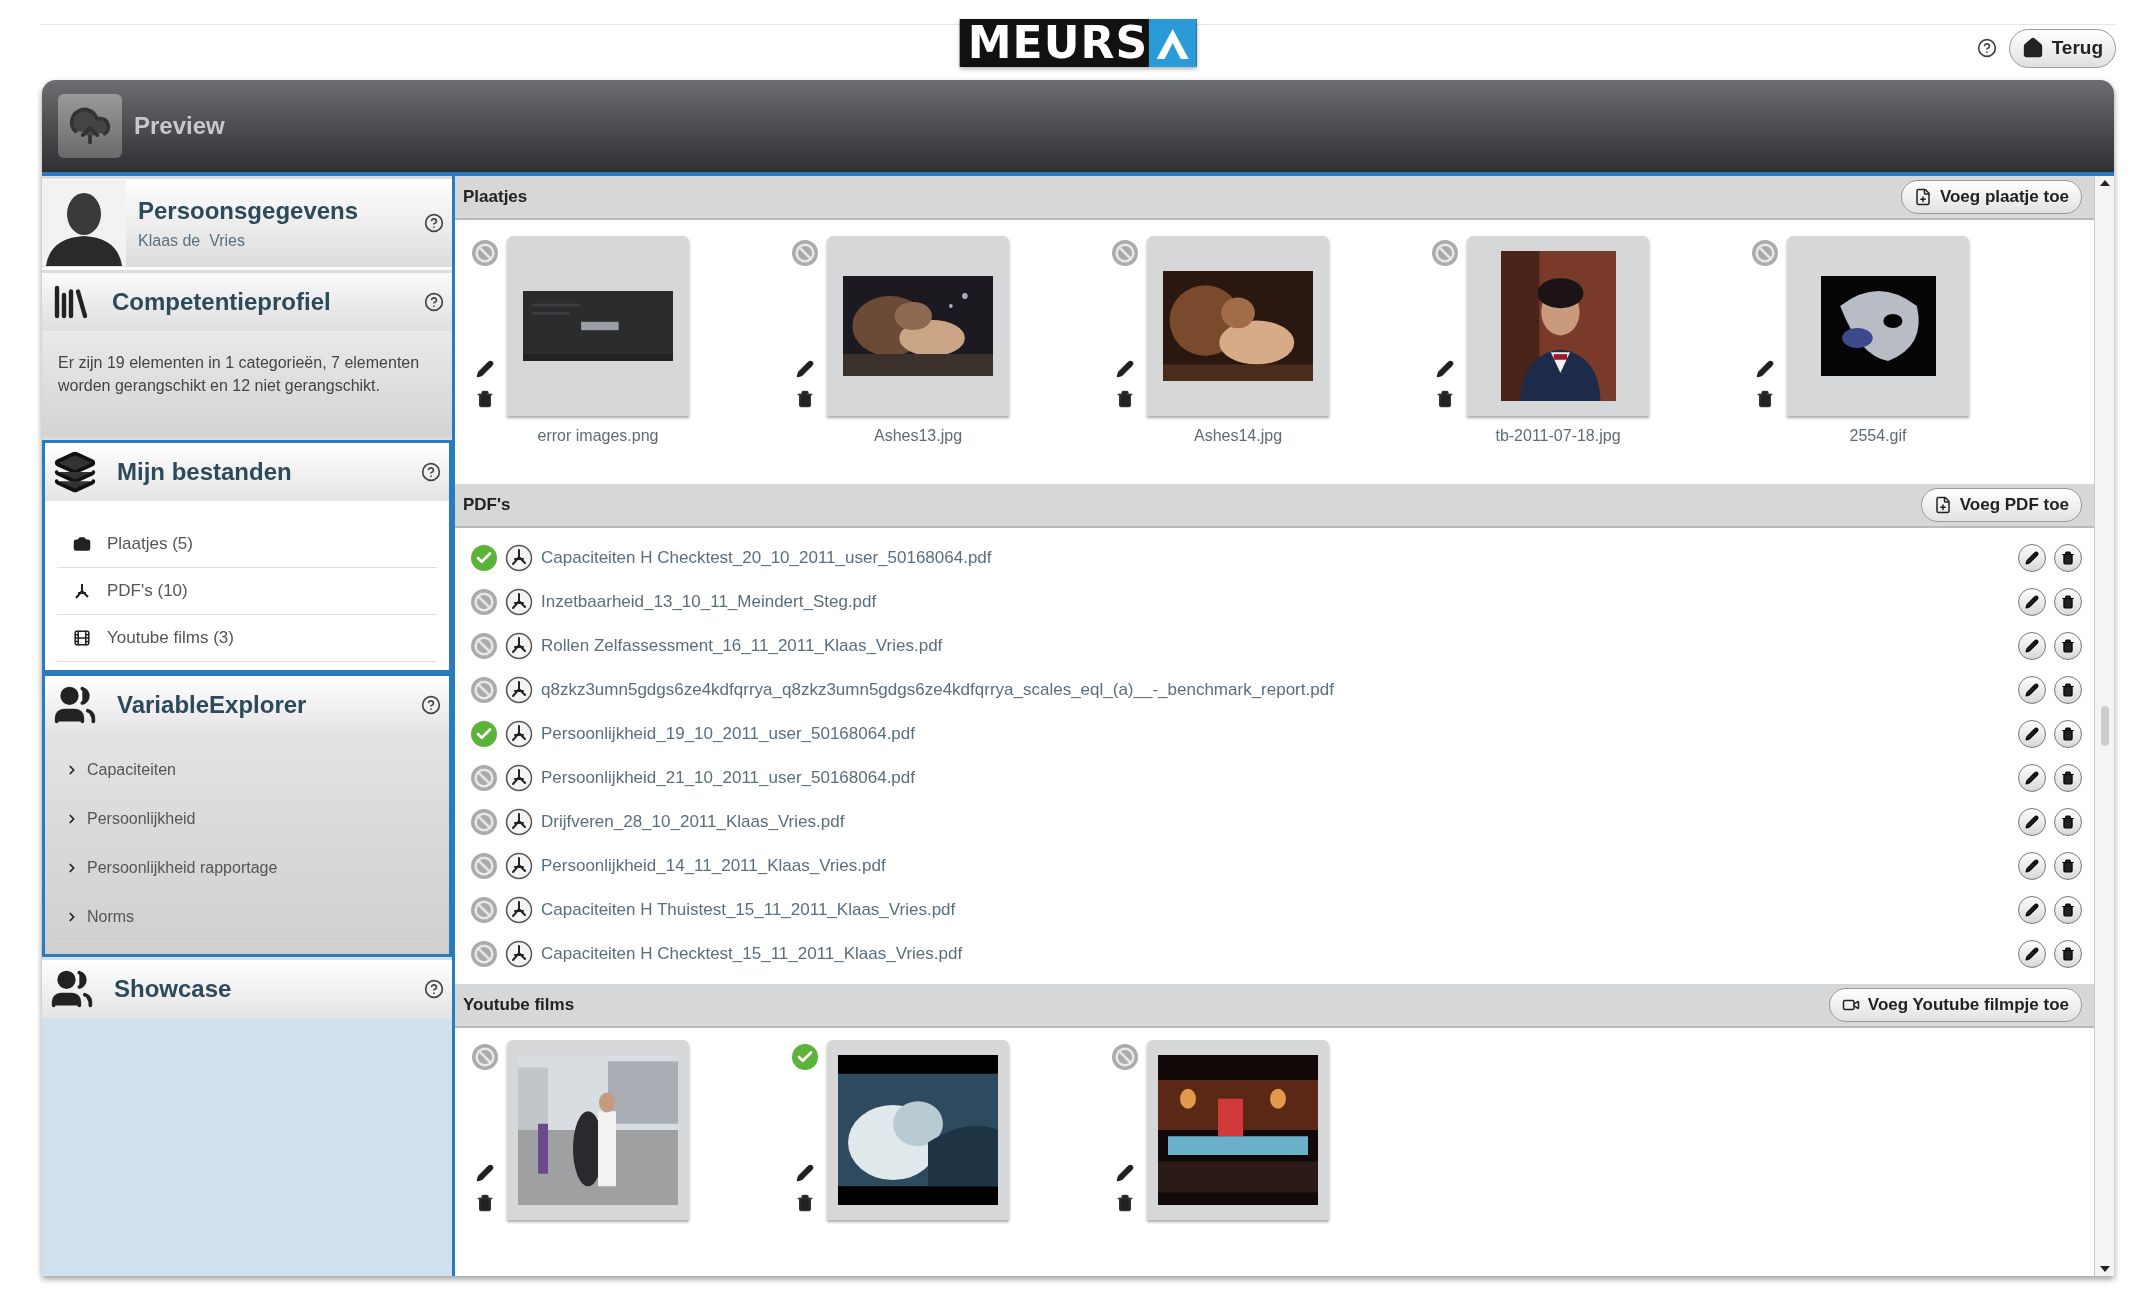 Image resolution: width=2156 pixels, height=1292 pixels. I want to click on panel-header: Showcase, so click(247, 989).